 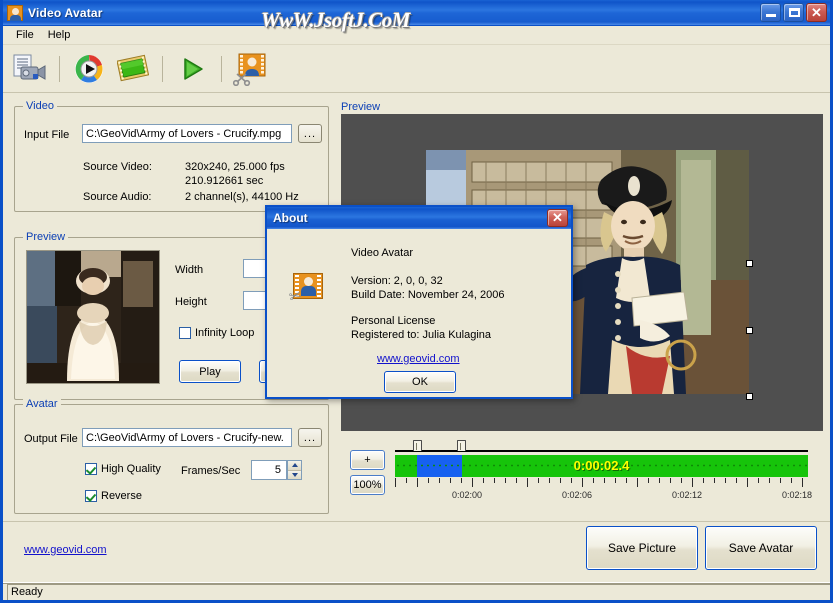 I want to click on about-geovid-link: www.geovid.com, so click(x=418, y=359).